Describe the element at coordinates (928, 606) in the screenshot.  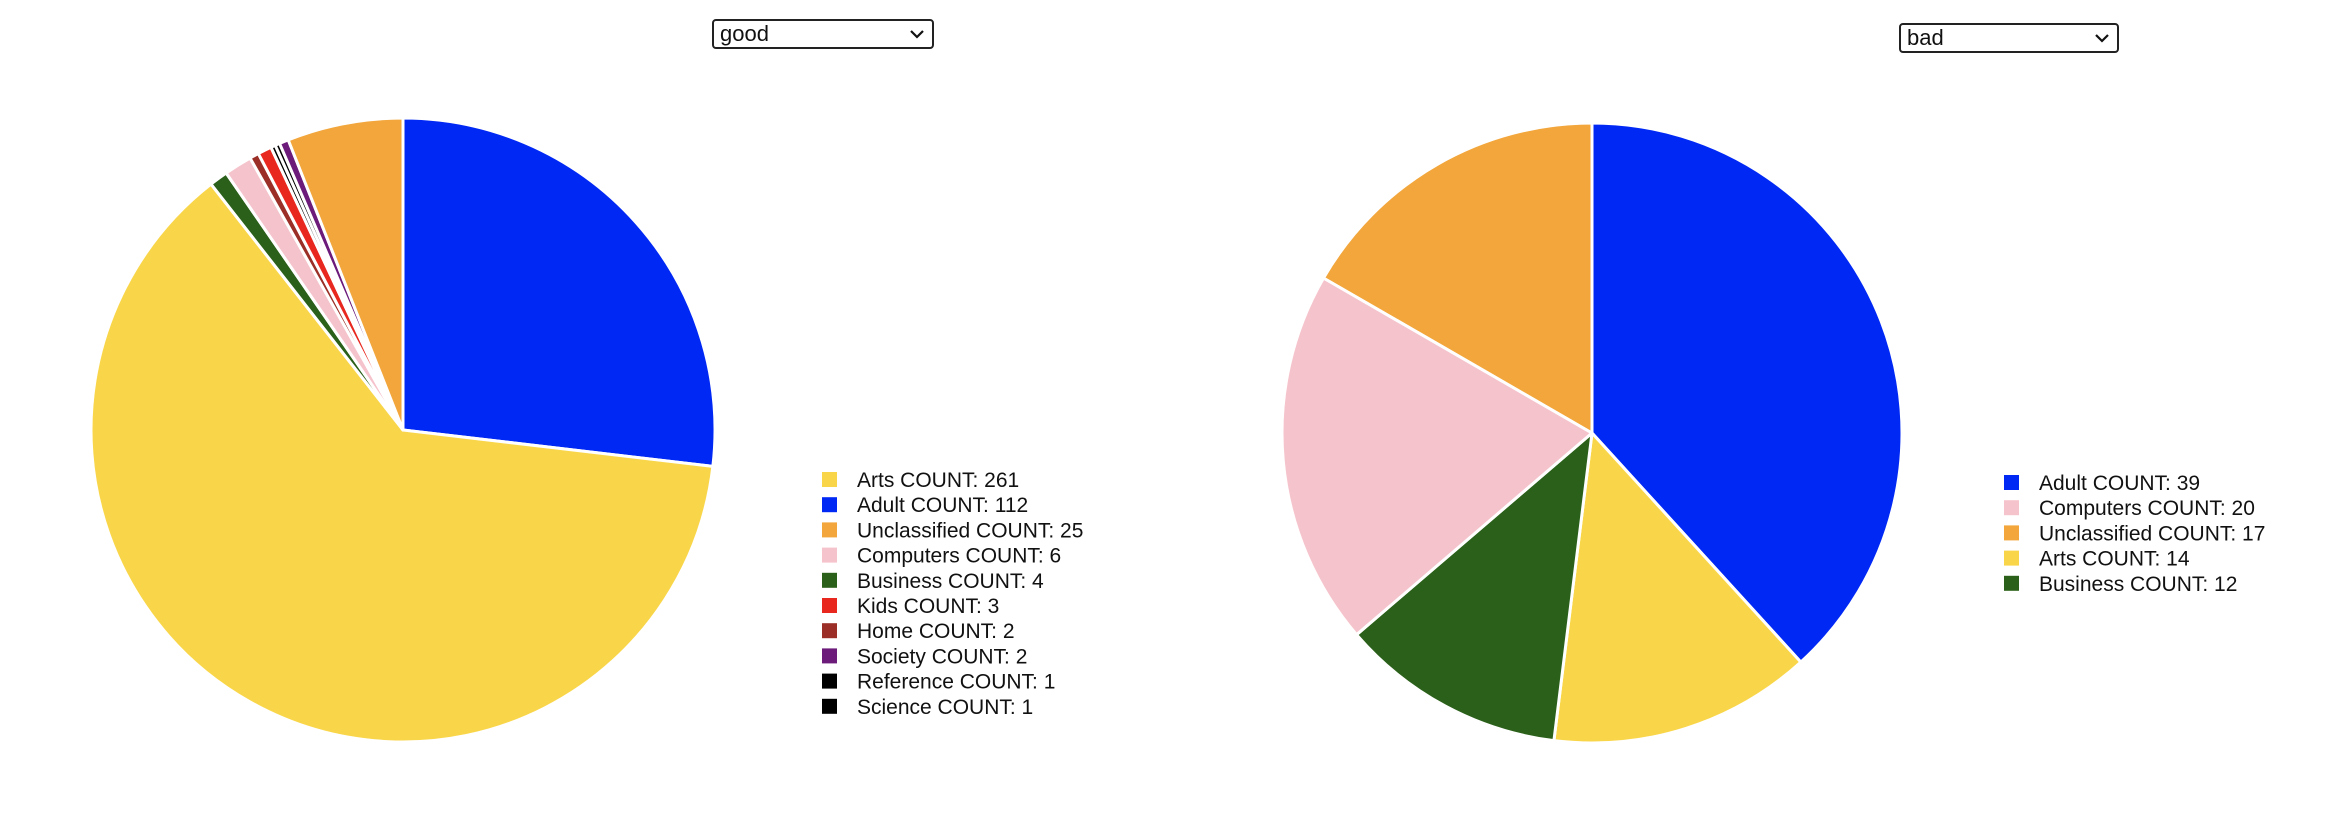
I see `legend-label: Kids COUNT: 3` at that location.